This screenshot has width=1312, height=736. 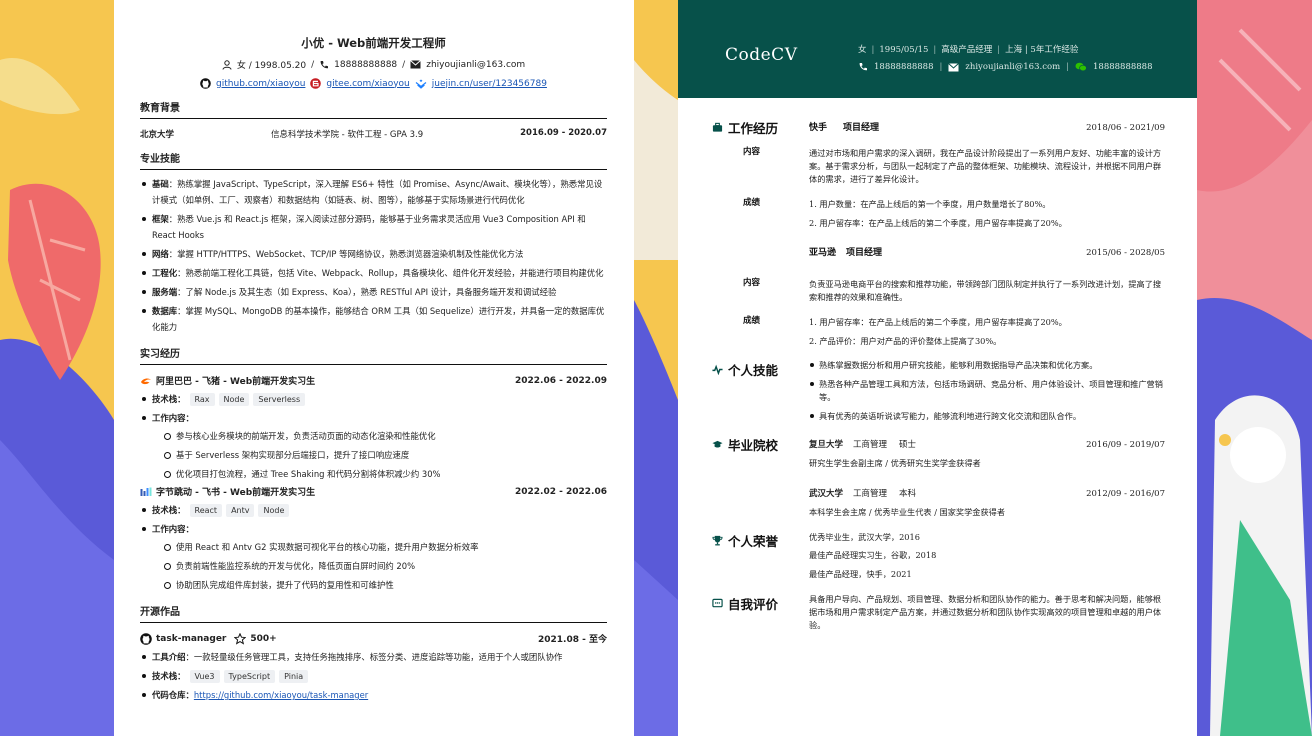 I want to click on honor-item: 最佳产品经理，快手，2021, so click(x=860, y=574).